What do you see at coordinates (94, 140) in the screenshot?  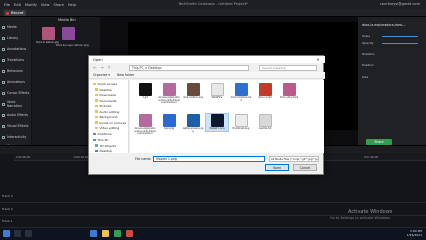 I see `computer-icon` at bounding box center [94, 140].